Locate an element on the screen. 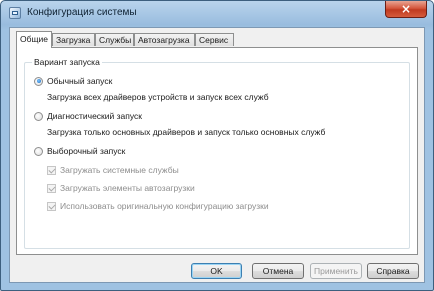 This screenshot has width=434, height=291. close-button: × is located at coordinates (406, 9).